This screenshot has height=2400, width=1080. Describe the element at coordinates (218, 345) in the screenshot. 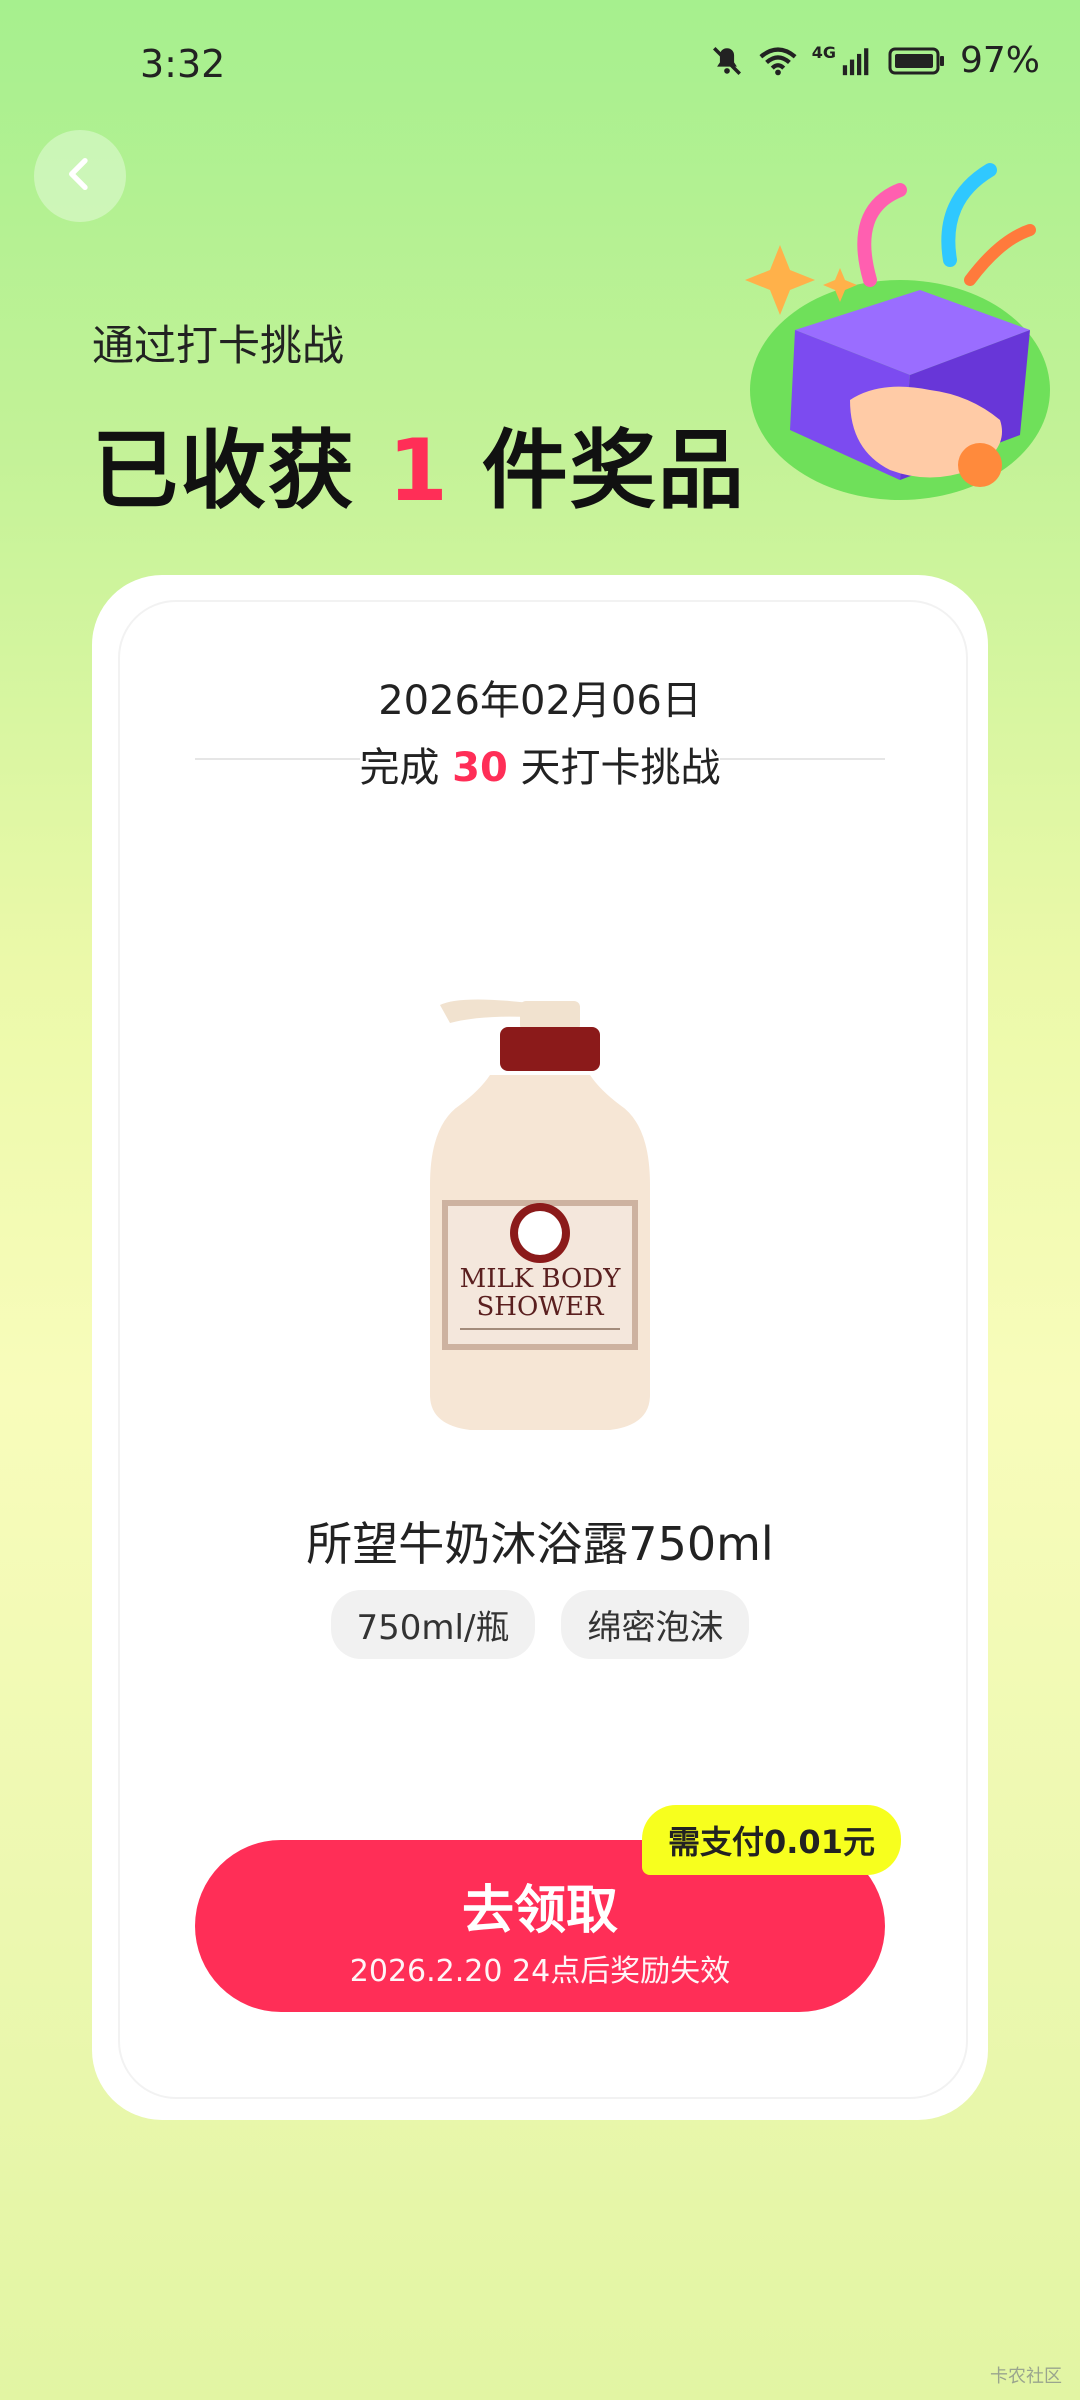

I see `page-subtitle: 通过打卡挑战` at that location.